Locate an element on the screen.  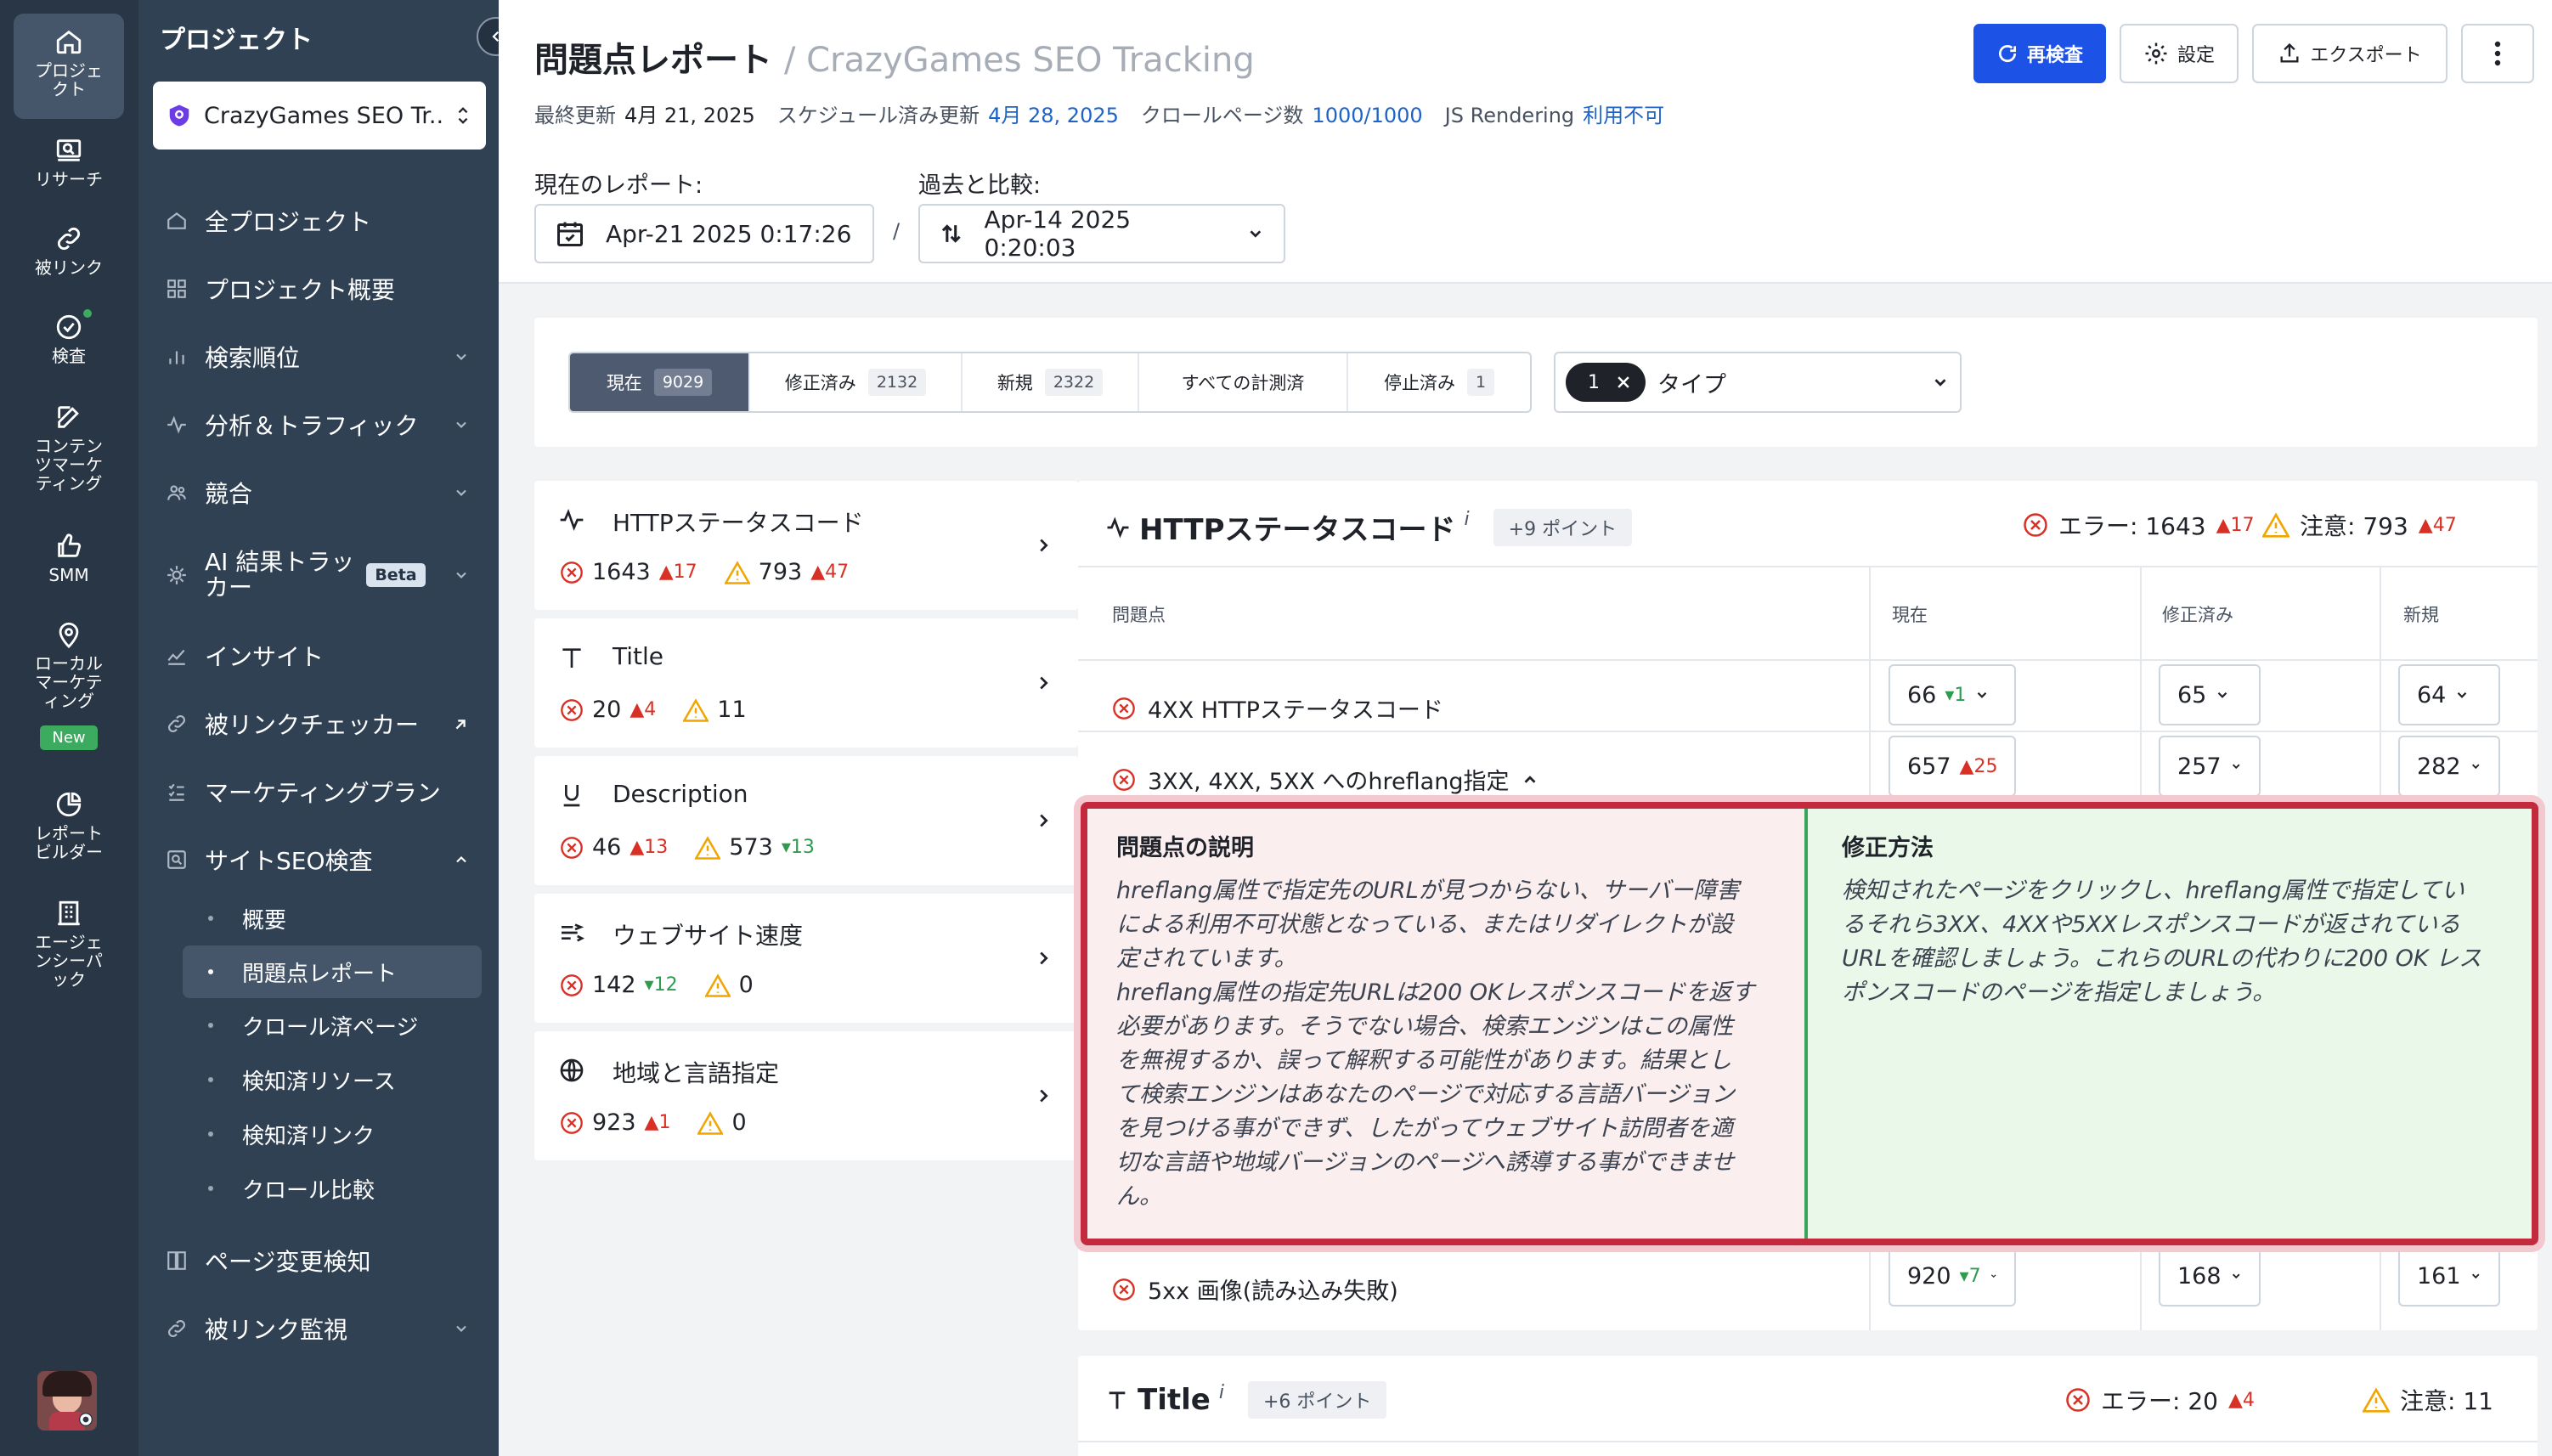
issue-name: 3XX, 4XX, 5XX へのhreflang指定 is located at coordinates (1325, 779).